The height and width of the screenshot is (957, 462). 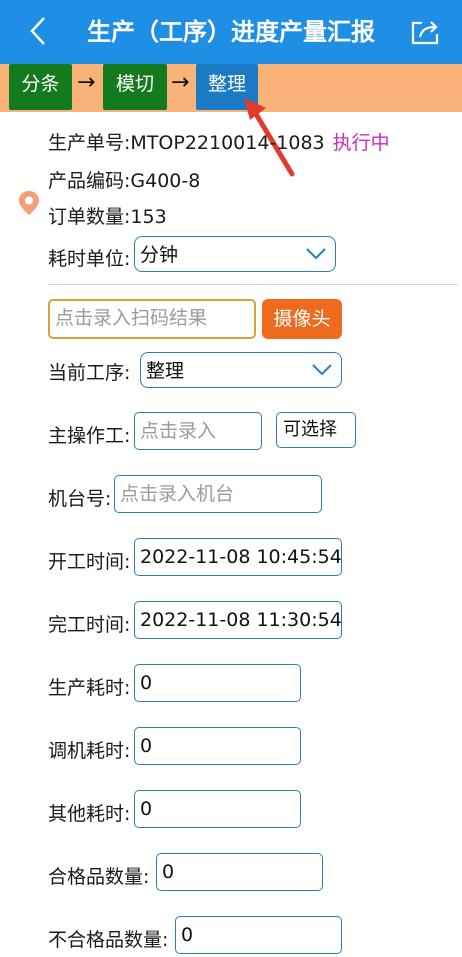 What do you see at coordinates (89, 181) in the screenshot?
I see `product-code-label: 产品编码:` at bounding box center [89, 181].